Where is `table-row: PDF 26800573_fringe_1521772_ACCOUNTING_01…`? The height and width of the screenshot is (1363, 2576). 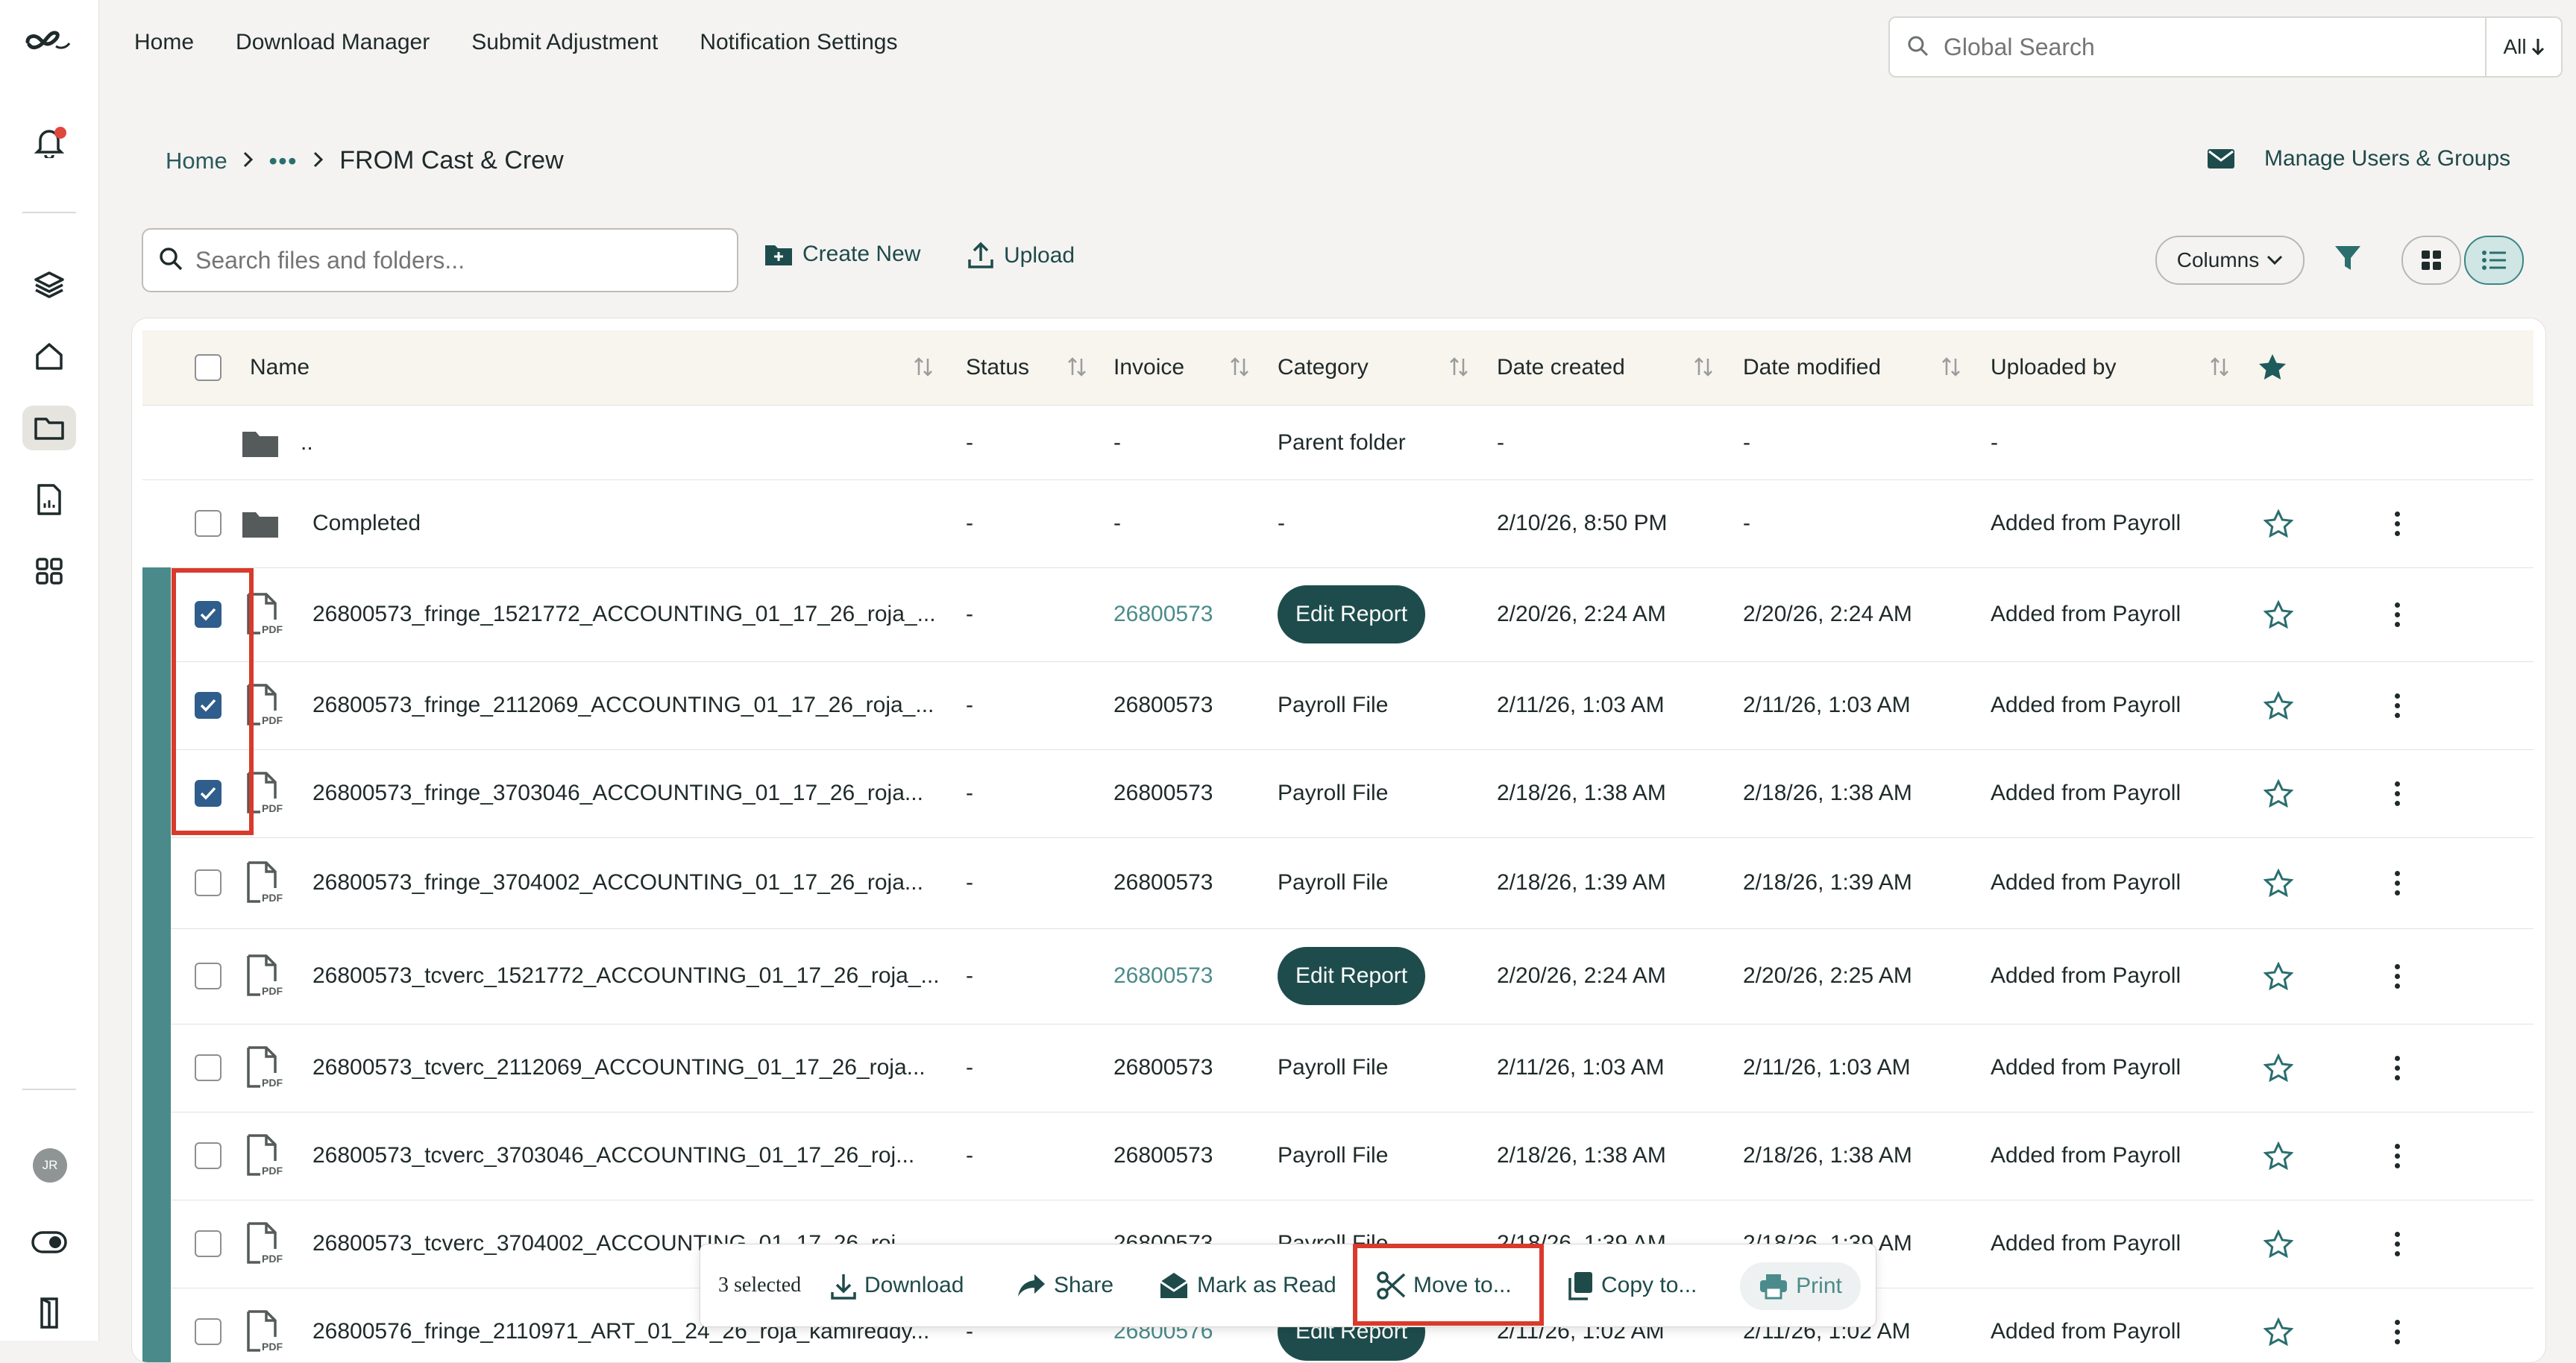 table-row: PDF 26800573_fringe_1521772_ACCOUNTING_01… is located at coordinates (1338, 614).